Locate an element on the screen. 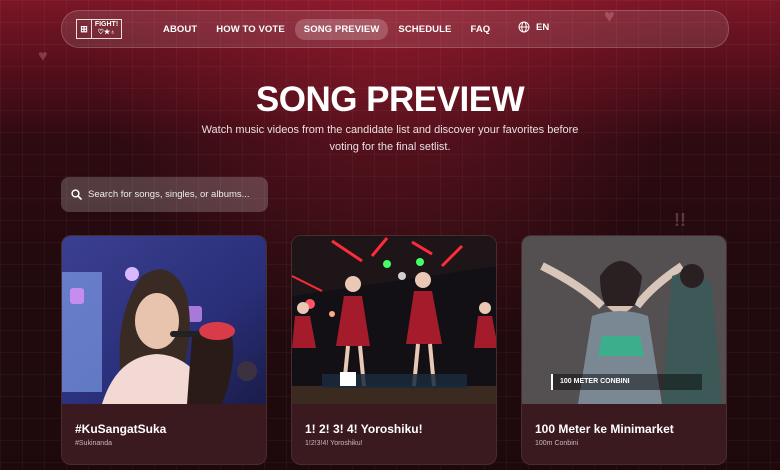 The image size is (780, 470). logo-text: FIGHT! is located at coordinates (106, 24).